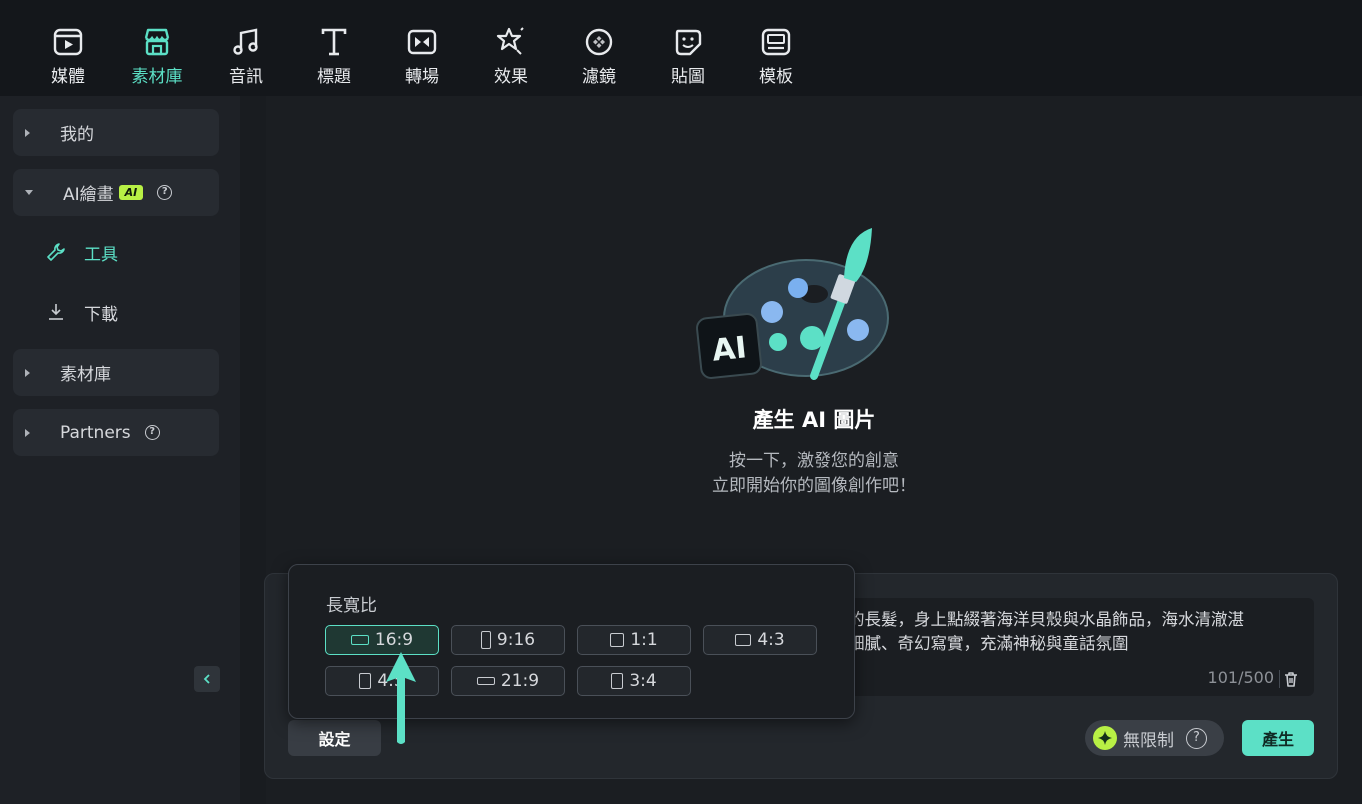  Describe the element at coordinates (422, 42) in the screenshot. I see `transition-icon` at that location.